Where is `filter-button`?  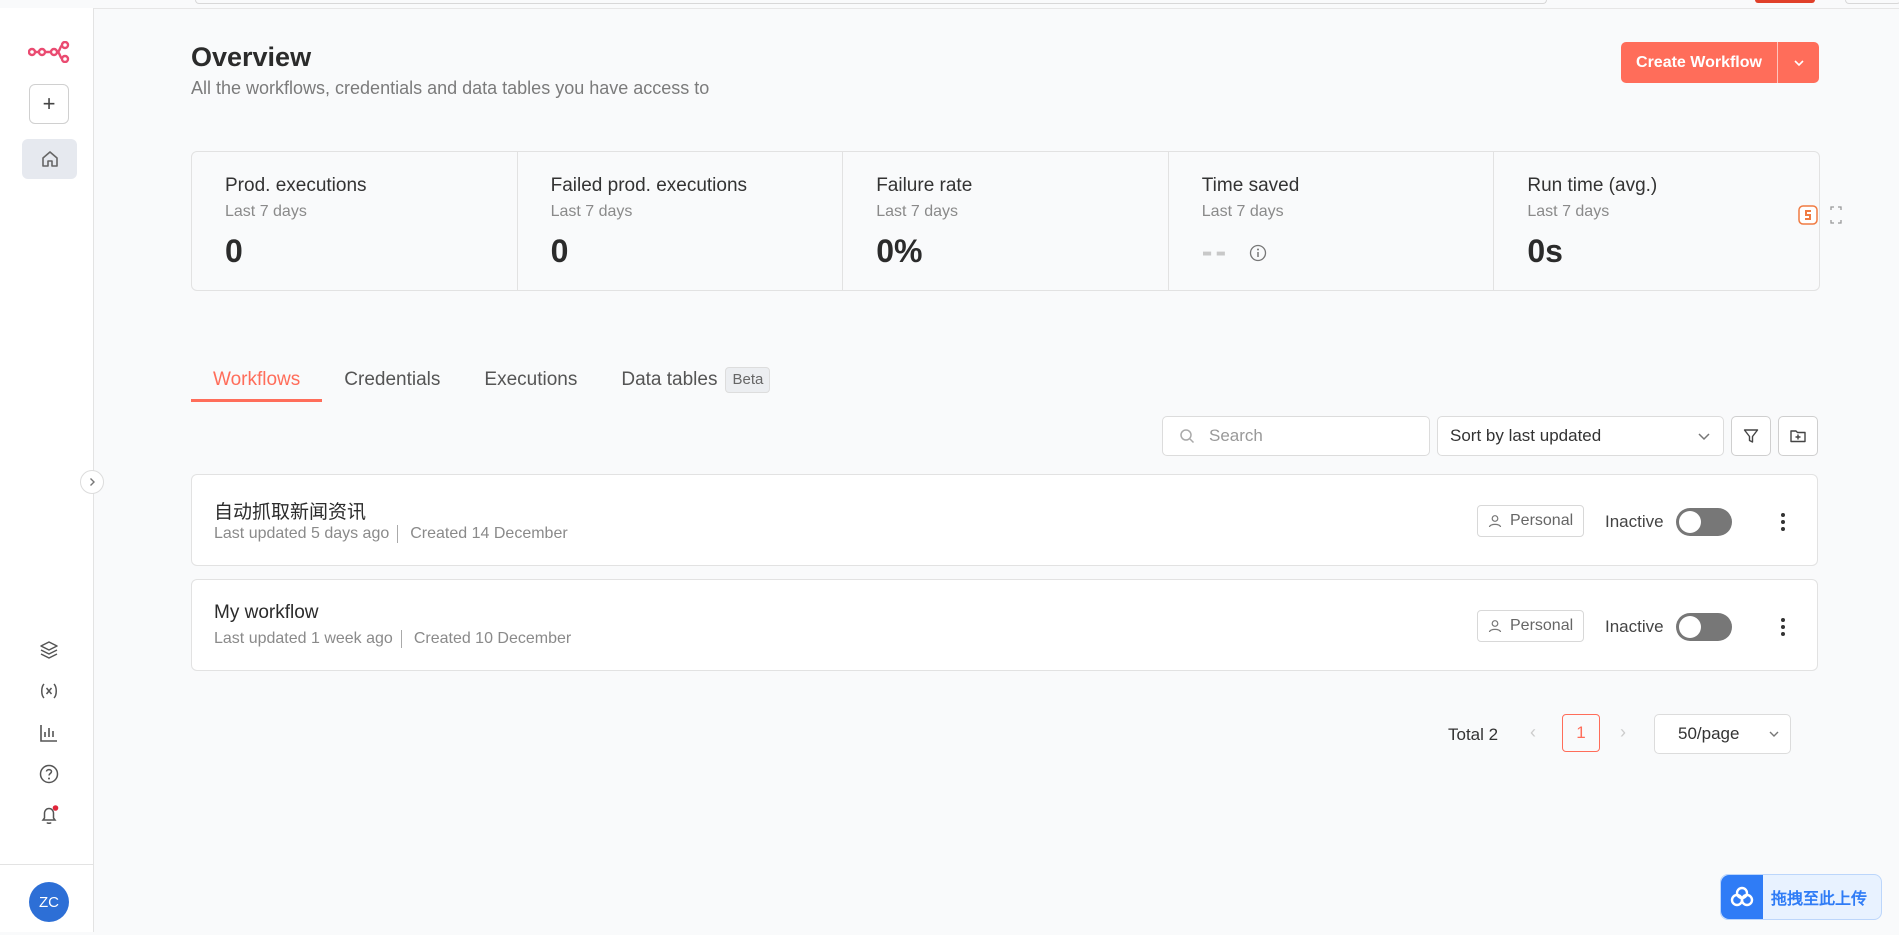
filter-button is located at coordinates (1751, 436).